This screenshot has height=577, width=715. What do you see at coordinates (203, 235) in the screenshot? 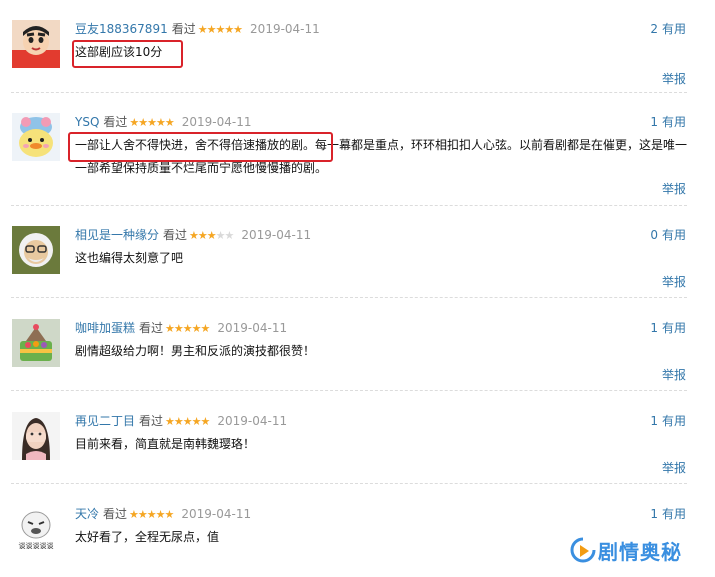
I see `rating-stars-filled: ★★★` at bounding box center [203, 235].